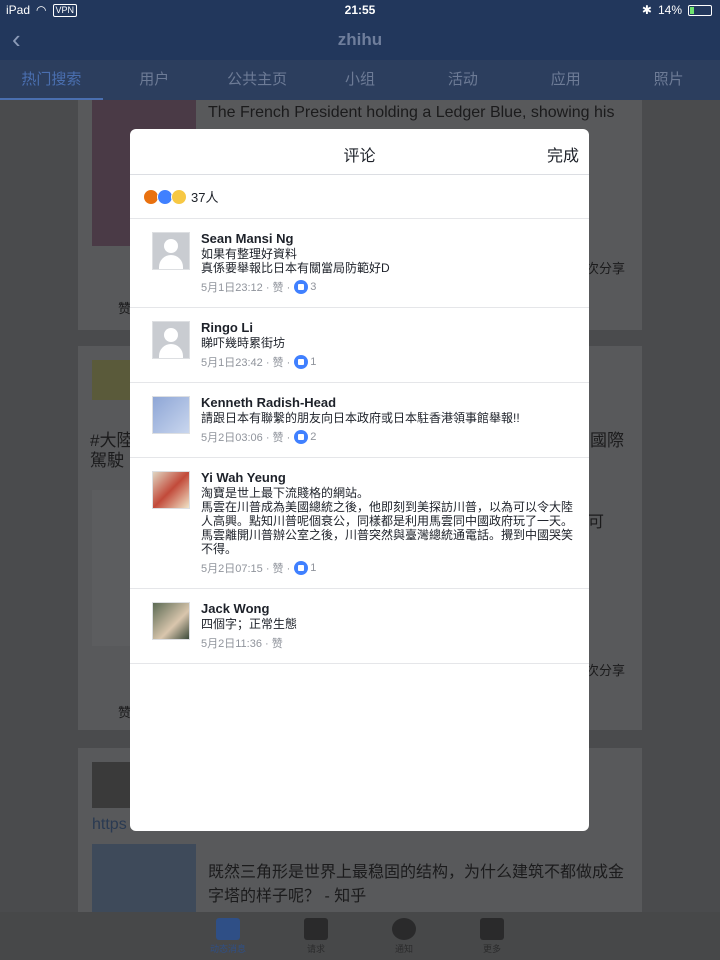  I want to click on comment-text: 四個字；正常生態, so click(249, 624).